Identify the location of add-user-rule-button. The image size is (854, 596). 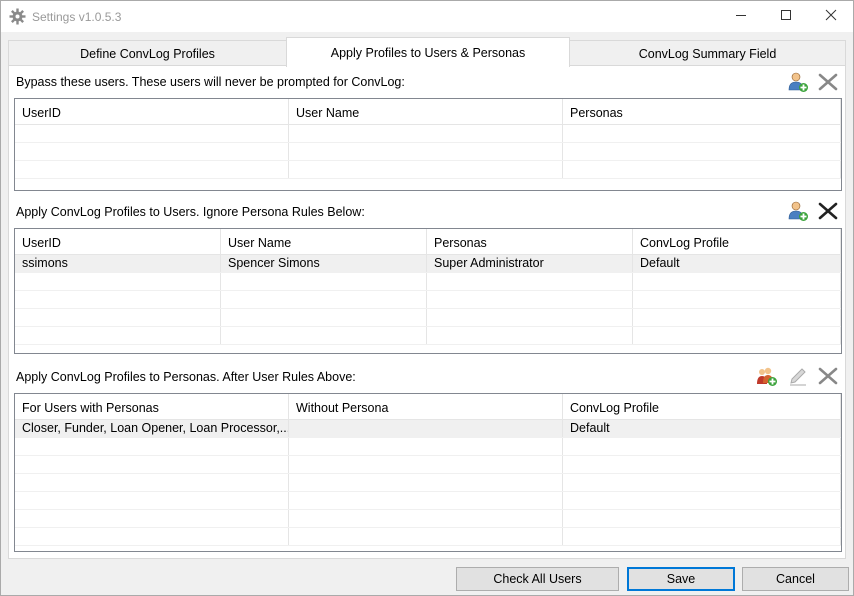
(798, 212).